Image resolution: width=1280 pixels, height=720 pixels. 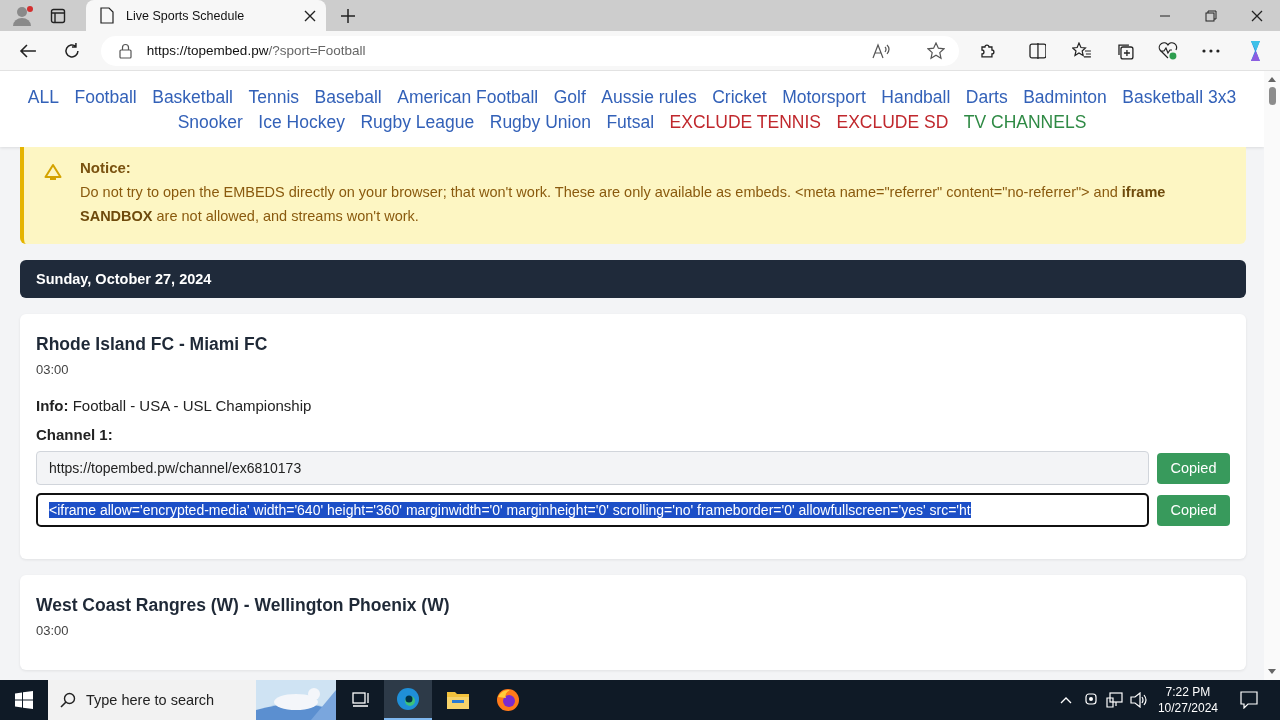 I want to click on clock-time: 7:22 PM, so click(x=1188, y=692).